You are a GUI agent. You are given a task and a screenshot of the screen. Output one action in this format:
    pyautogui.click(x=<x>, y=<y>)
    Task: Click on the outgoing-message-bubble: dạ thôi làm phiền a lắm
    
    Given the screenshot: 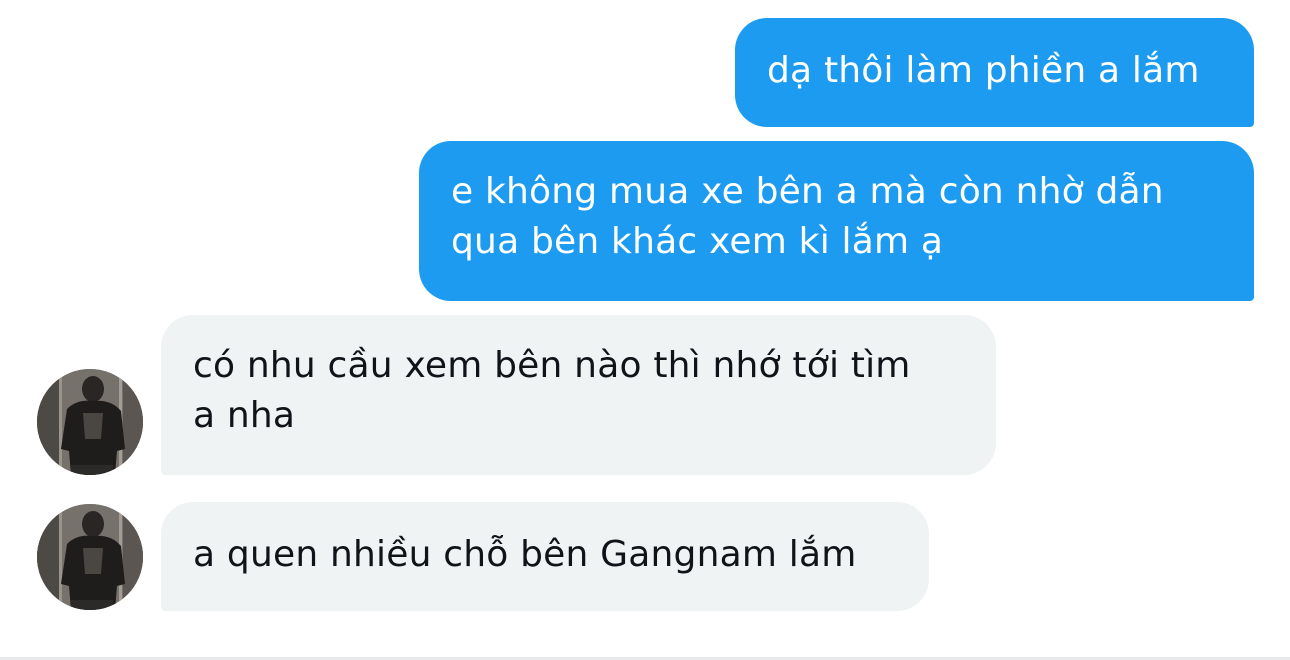 What is the action you would take?
    pyautogui.click(x=994, y=72)
    